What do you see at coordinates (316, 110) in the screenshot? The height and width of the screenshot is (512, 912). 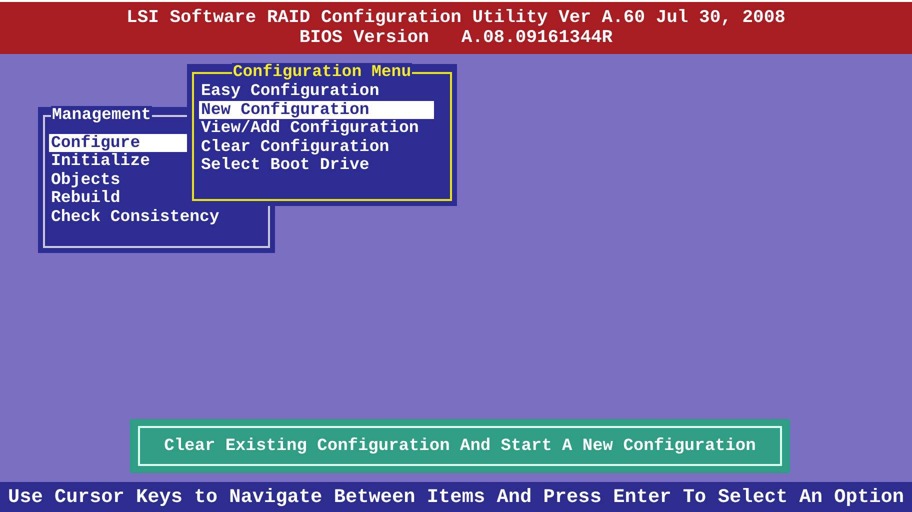 I see `menu-item: New Configuration` at bounding box center [316, 110].